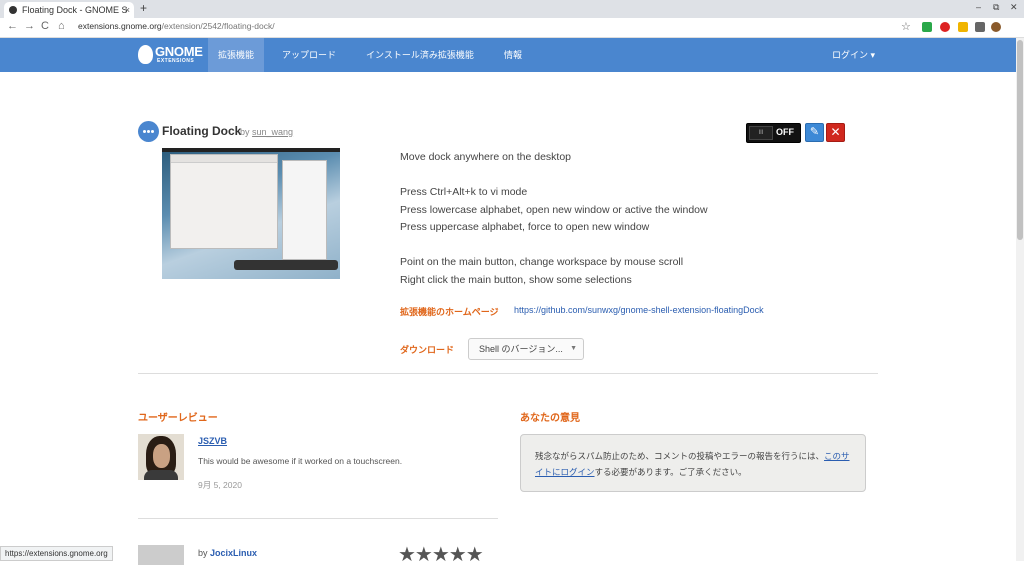  Describe the element at coordinates (680, 456) in the screenshot. I see `notice-text-before: 残念ながらスパム防止のため、コメントの投稿やエラーの報告を行うには、` at that location.